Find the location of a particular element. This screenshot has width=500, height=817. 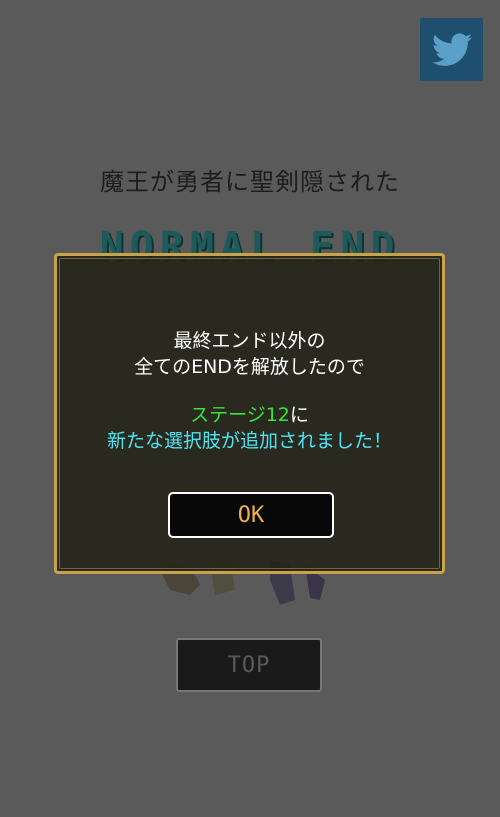

dialog-message-line4: 新たな選択肢が追加されました！ is located at coordinates (249, 441).